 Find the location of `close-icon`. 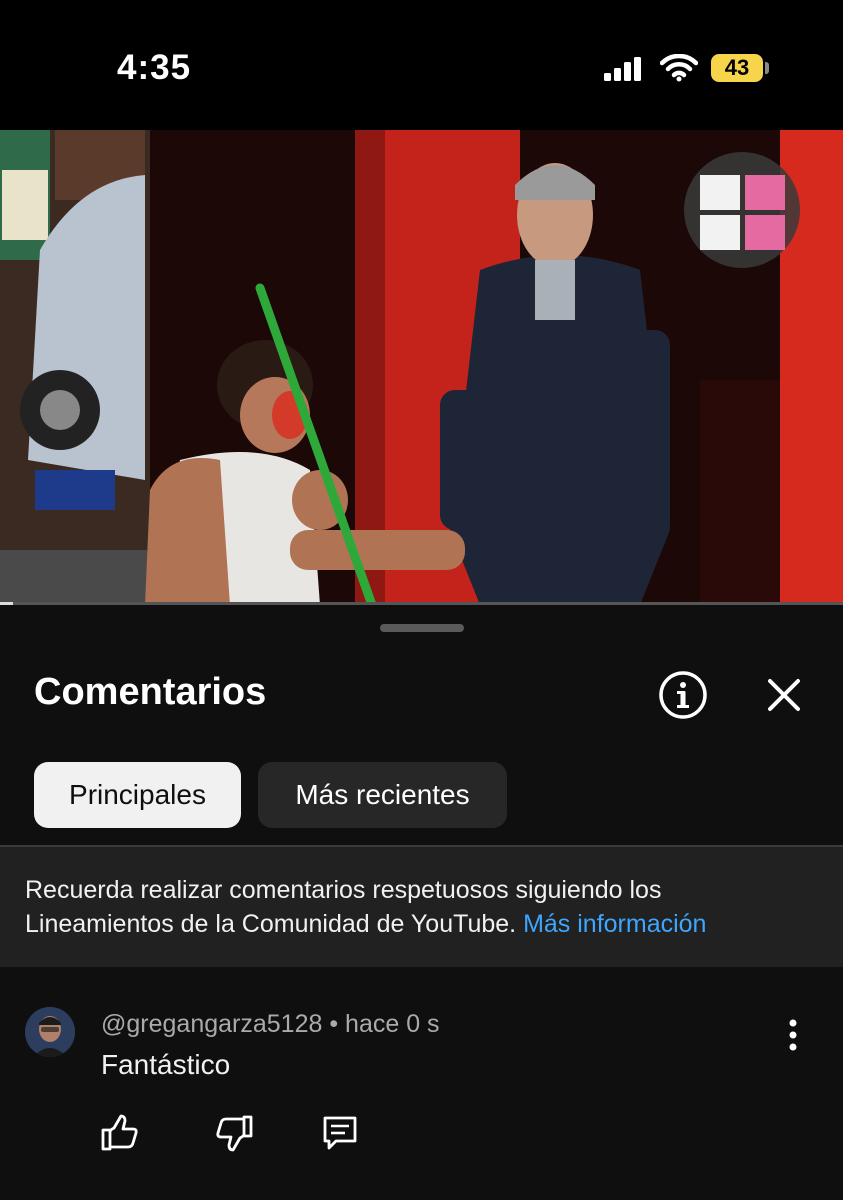

close-icon is located at coordinates (784, 695).